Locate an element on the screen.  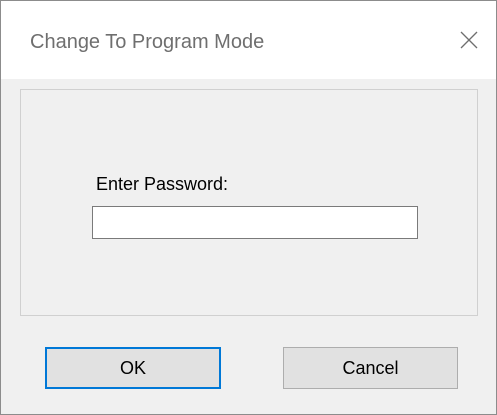
password-input is located at coordinates (255, 222).